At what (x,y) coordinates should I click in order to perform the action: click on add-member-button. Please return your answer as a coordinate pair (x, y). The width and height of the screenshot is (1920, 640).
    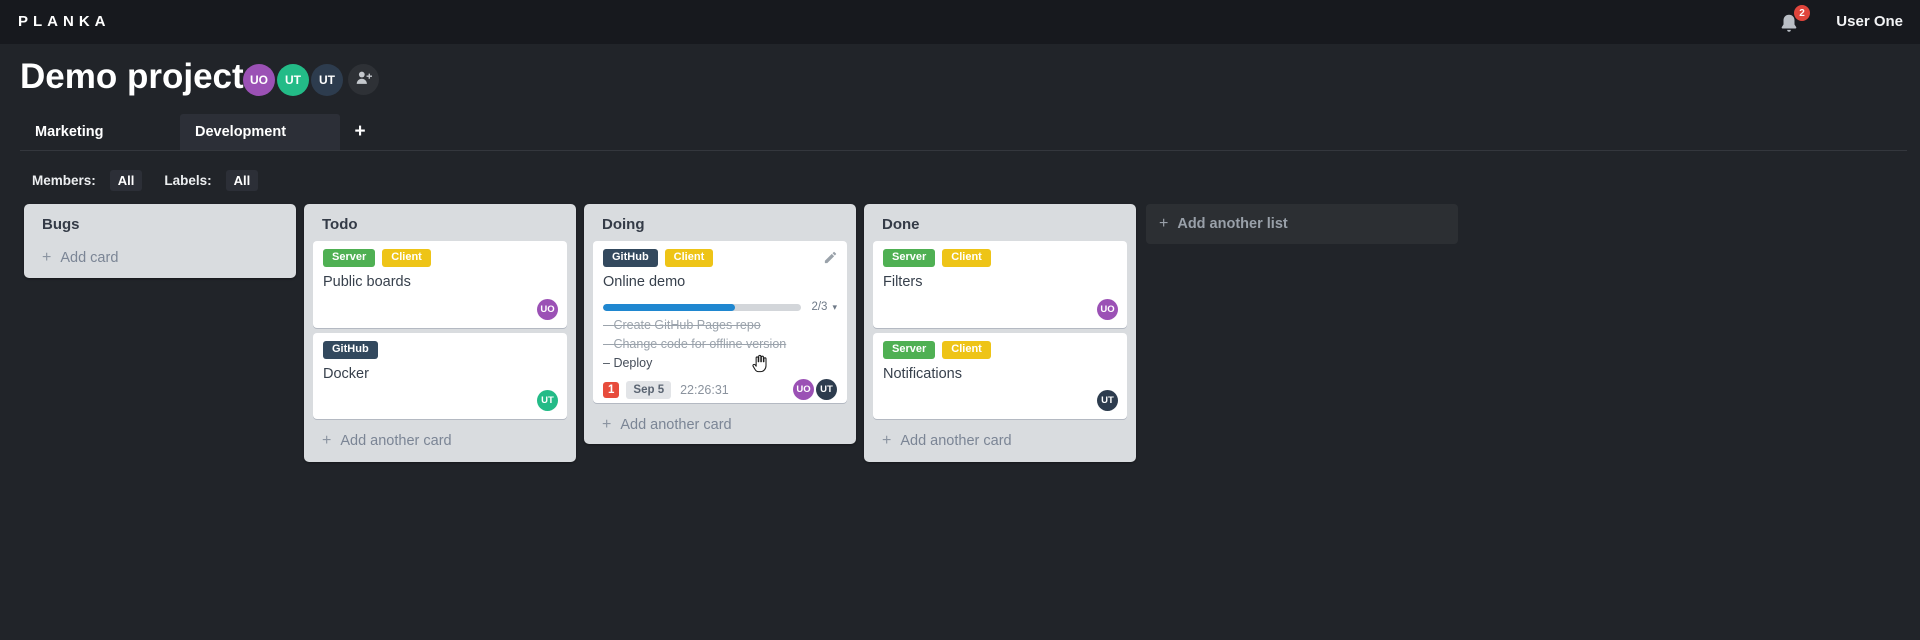
    Looking at the image, I should click on (363, 79).